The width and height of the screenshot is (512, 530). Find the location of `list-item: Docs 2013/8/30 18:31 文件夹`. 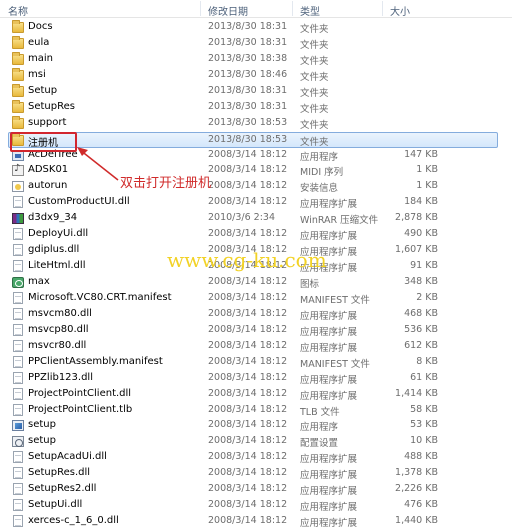

list-item: Docs 2013/8/30 18:31 文件夹 is located at coordinates (256, 28).